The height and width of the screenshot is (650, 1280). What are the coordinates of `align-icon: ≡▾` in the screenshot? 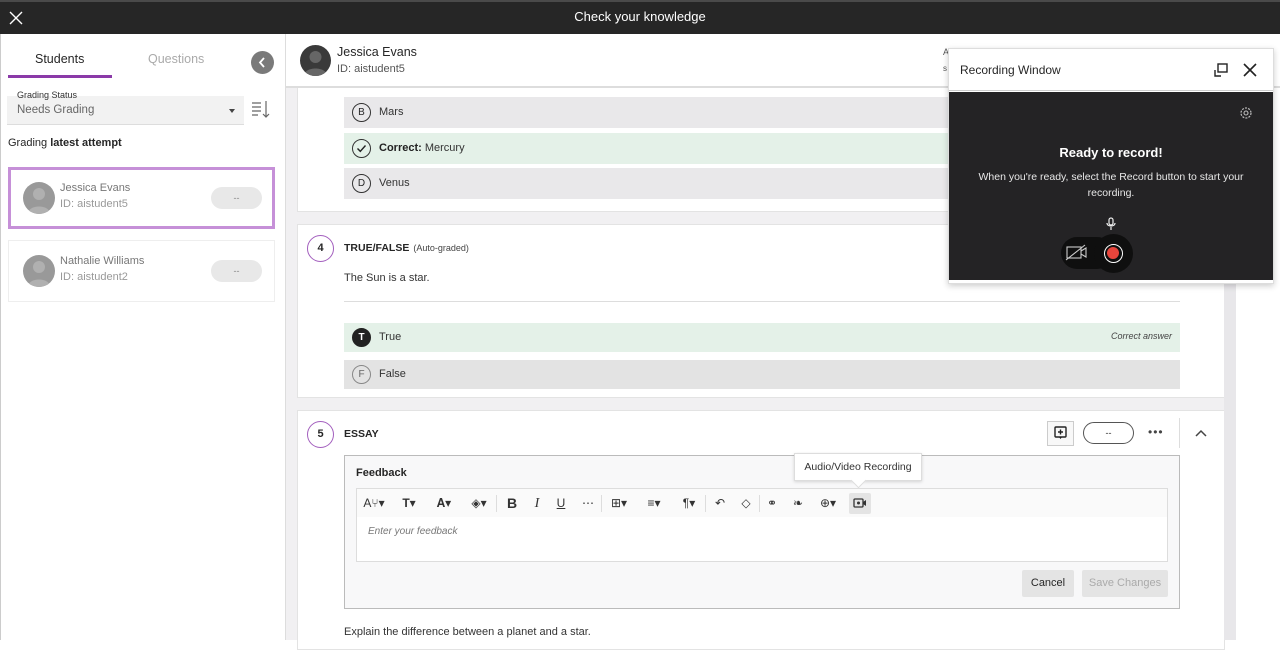 It's located at (654, 503).